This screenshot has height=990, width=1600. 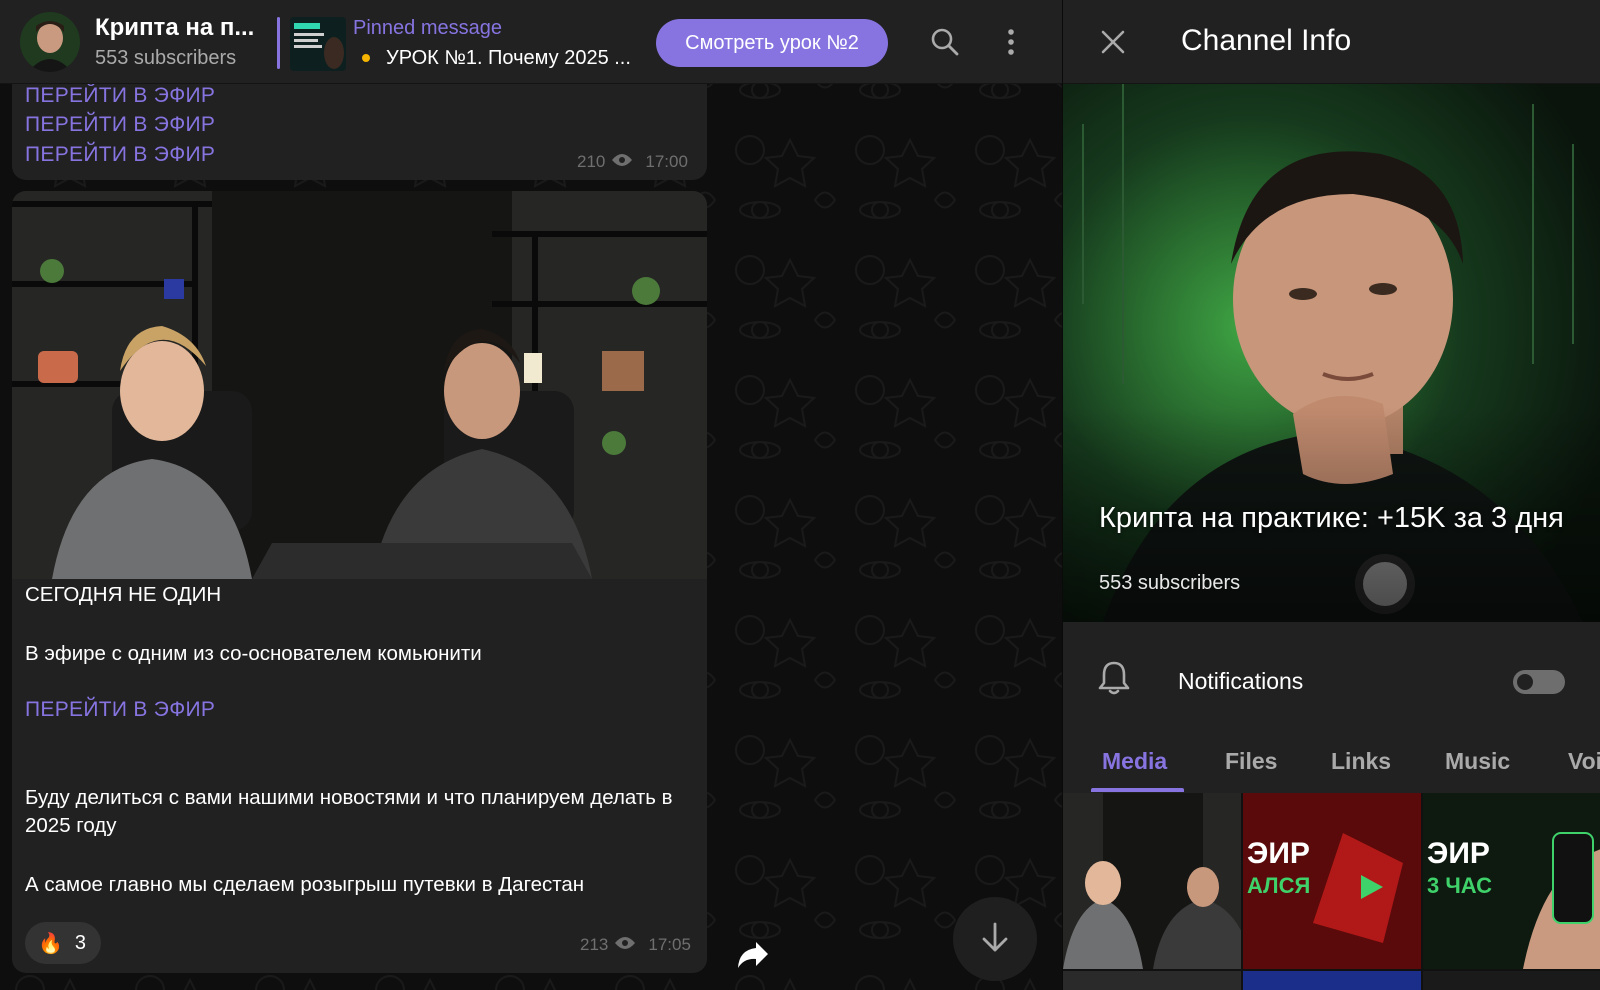 What do you see at coordinates (669, 944) in the screenshot?
I see `message-time: 17:05` at bounding box center [669, 944].